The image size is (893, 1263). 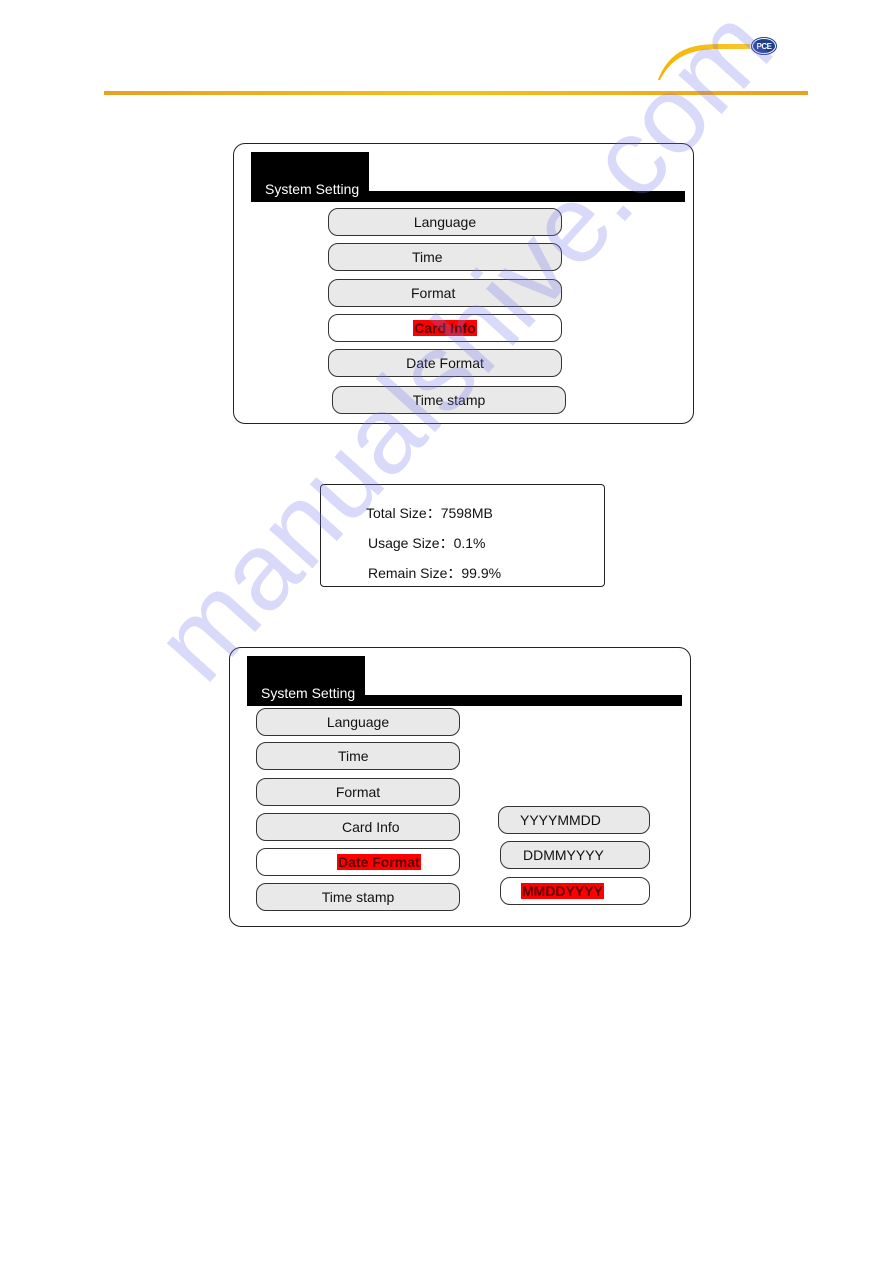 What do you see at coordinates (456, 93) in the screenshot?
I see `header-divider` at bounding box center [456, 93].